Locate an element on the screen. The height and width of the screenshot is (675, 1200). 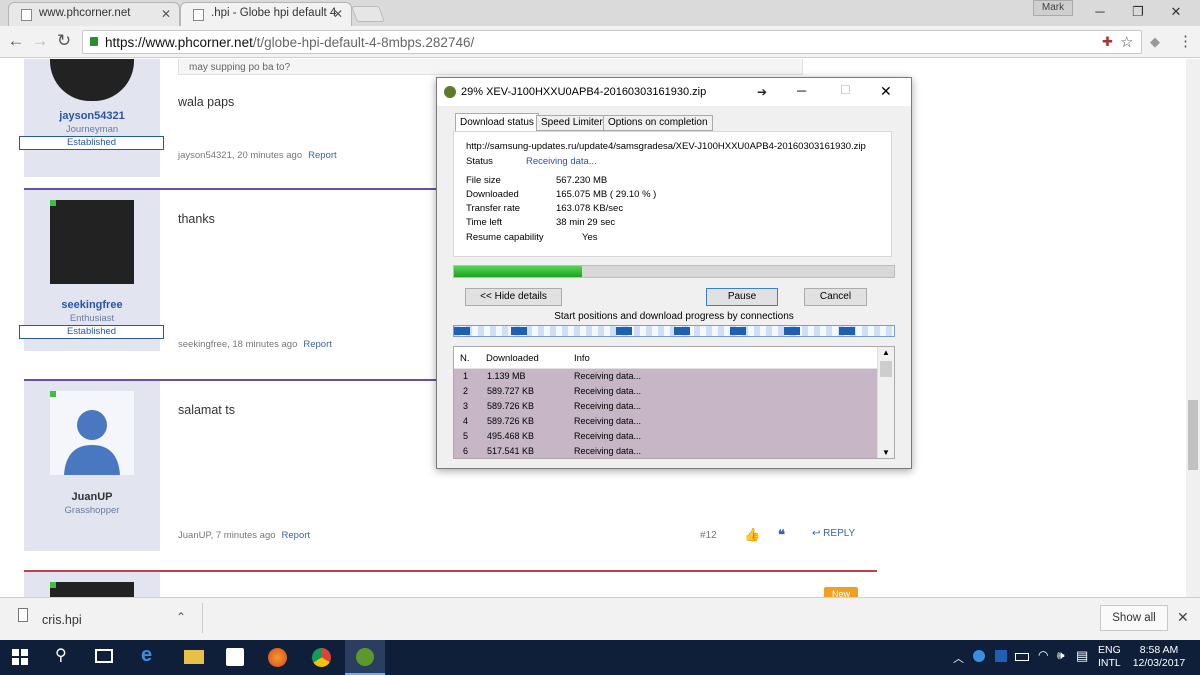
new-tab-button is located at coordinates (368, 14).